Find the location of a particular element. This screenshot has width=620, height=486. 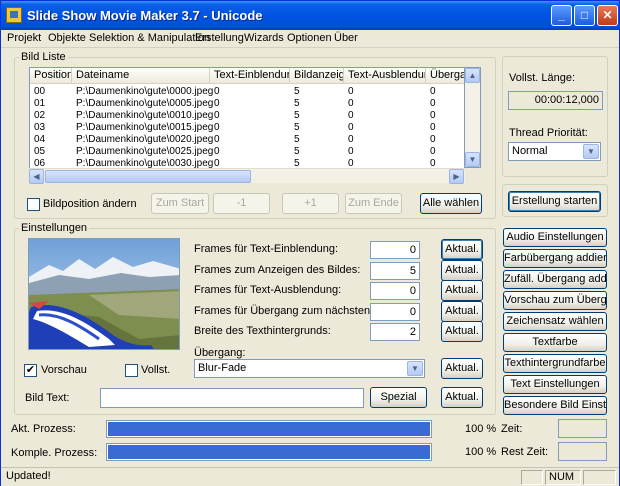

scroll-left-button: ◀ is located at coordinates (36, 176).